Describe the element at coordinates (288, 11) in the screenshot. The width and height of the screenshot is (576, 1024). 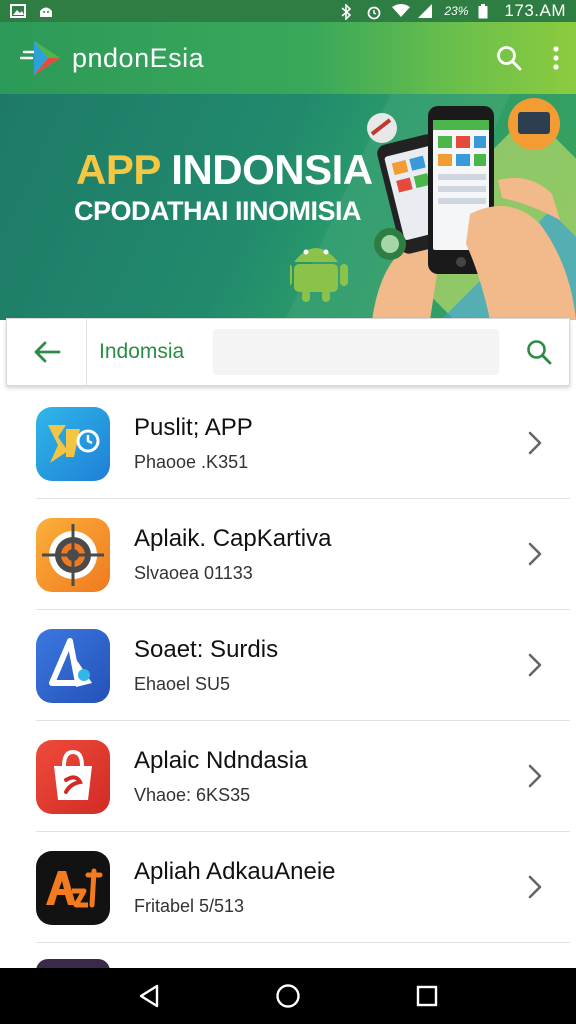
I see `status-bar: 23% 173.AM` at that location.